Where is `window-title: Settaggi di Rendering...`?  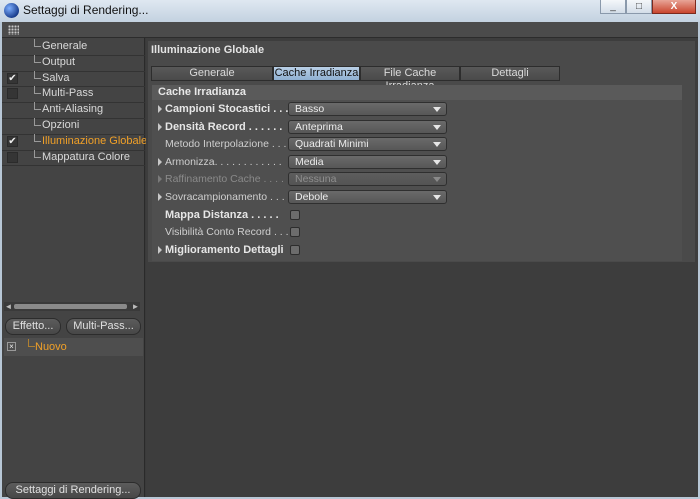
window-title: Settaggi di Rendering... is located at coordinates (86, 10).